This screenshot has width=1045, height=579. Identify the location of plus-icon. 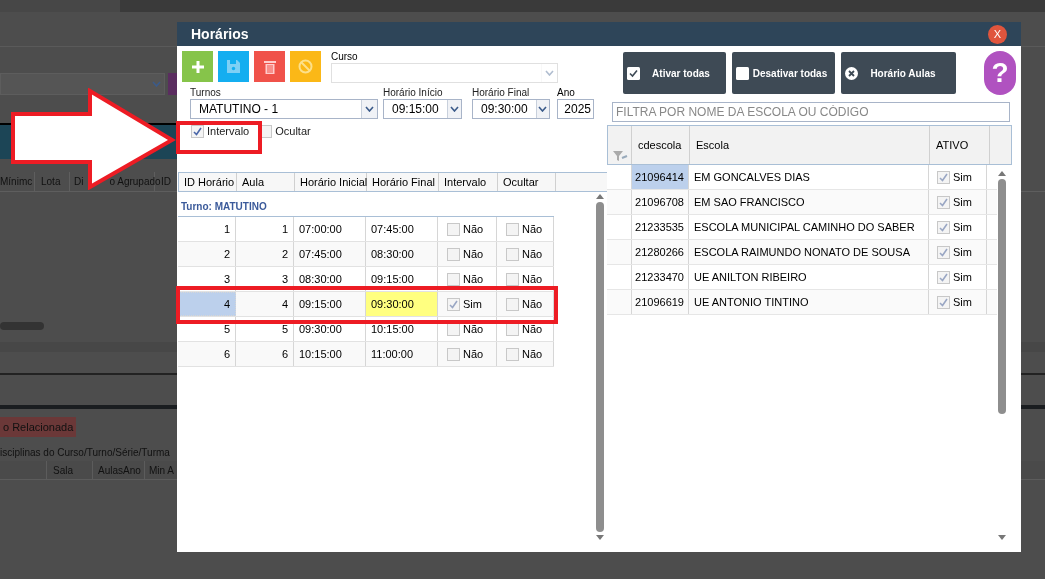
(197, 66).